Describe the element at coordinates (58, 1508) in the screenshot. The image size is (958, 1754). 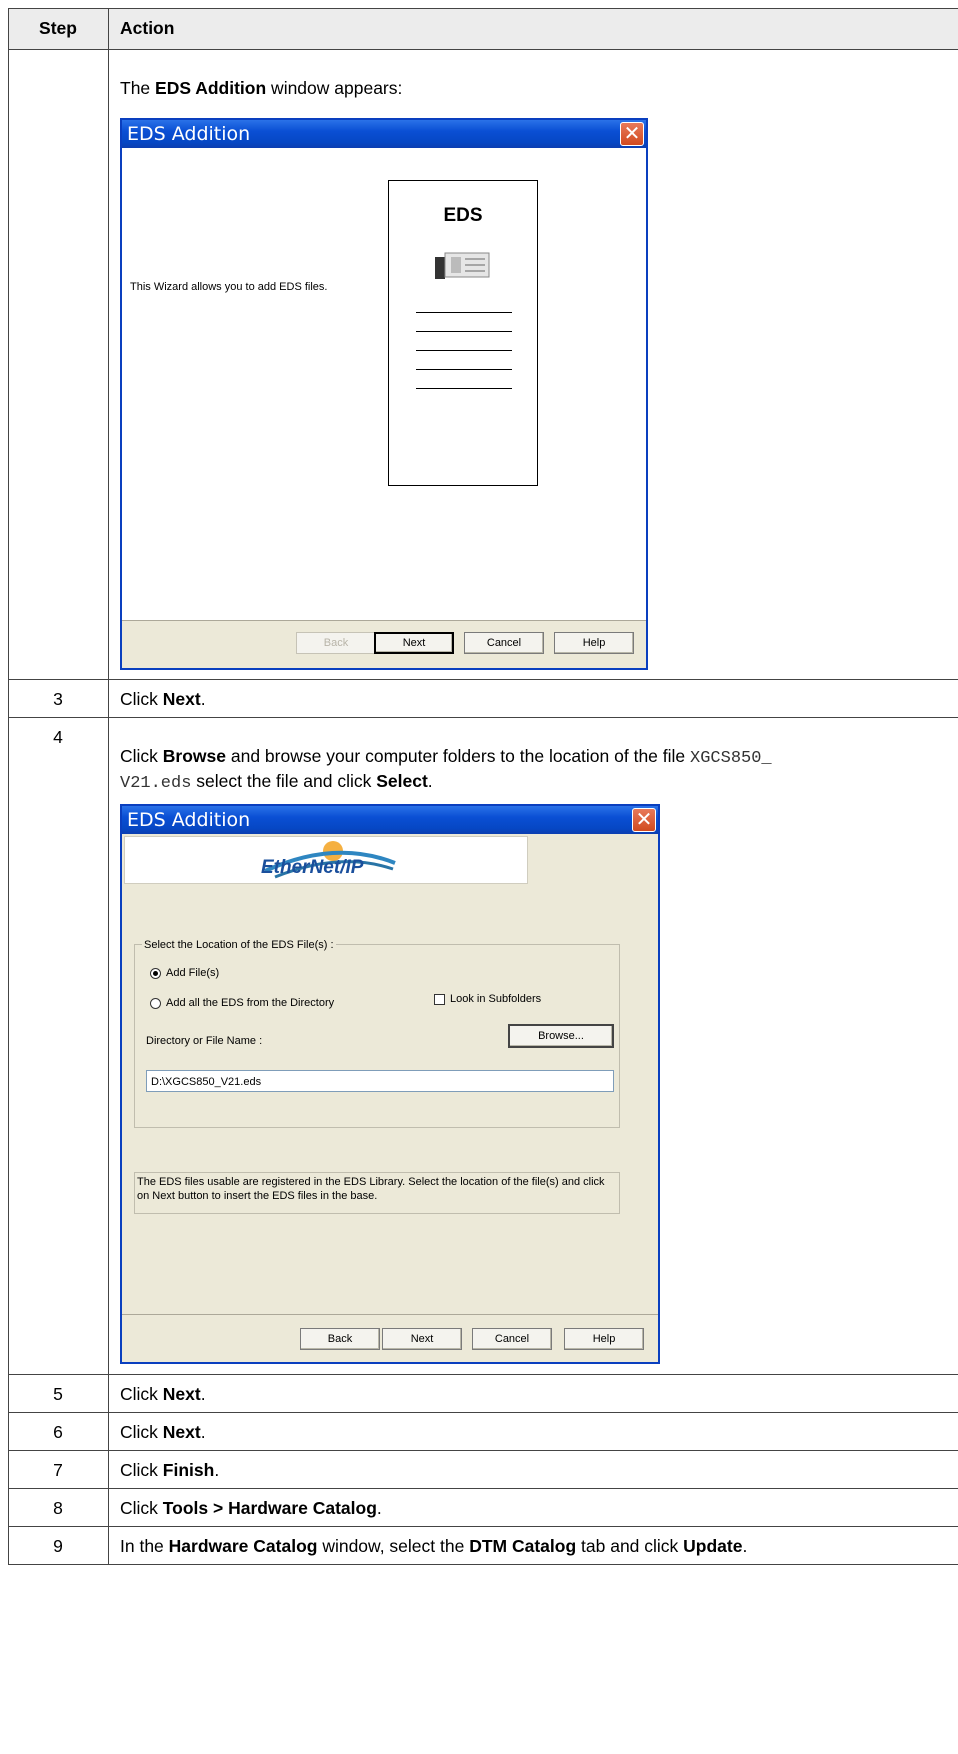
I see `step-number: 8` at that location.